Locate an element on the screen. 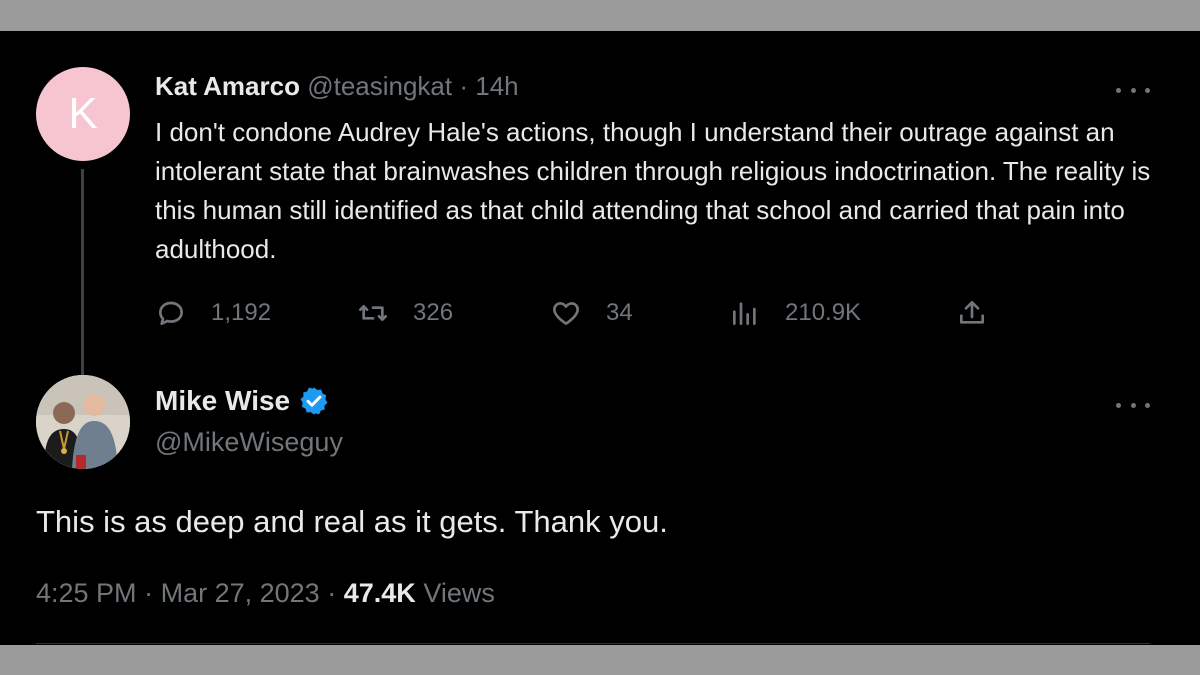 The width and height of the screenshot is (1200, 675). tweet-time: 4:25 PM is located at coordinates (86, 593).